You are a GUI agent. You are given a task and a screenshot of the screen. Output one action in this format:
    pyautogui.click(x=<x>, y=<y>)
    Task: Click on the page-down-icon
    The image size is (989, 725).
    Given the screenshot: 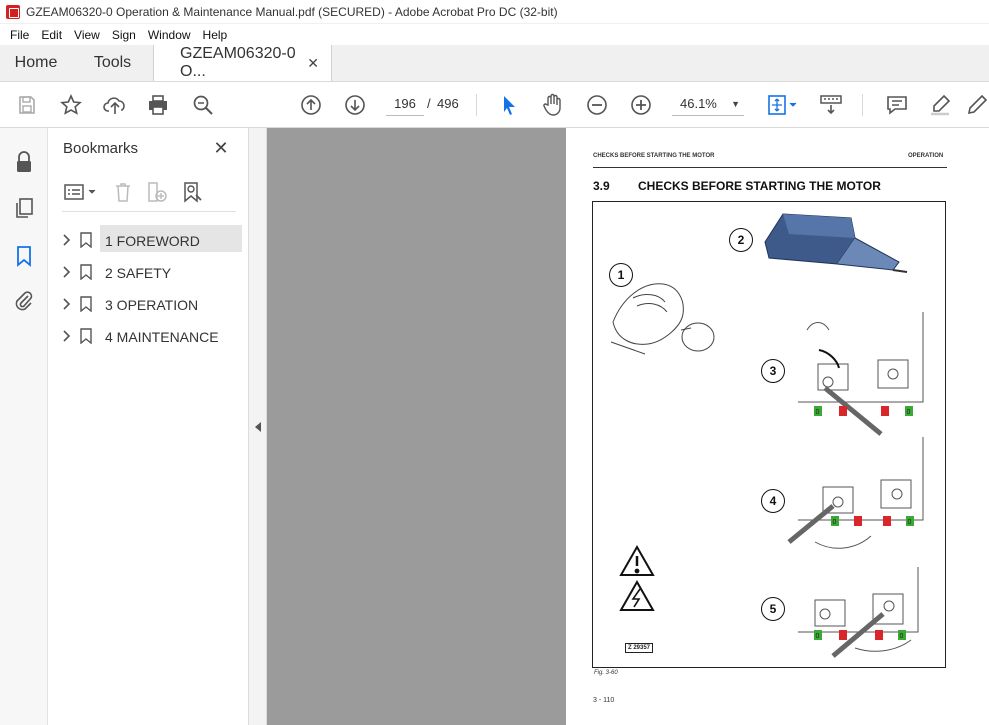 What is the action you would take?
    pyautogui.click(x=355, y=105)
    